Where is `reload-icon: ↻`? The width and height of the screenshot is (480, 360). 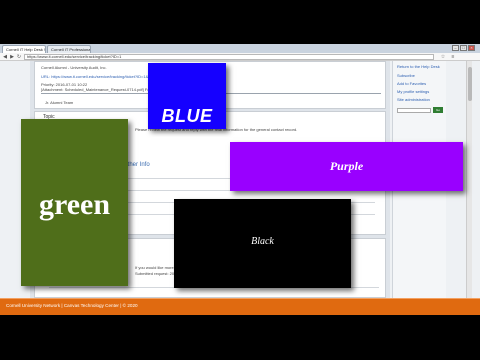
reload-icon: ↻ is located at coordinates (19, 57).